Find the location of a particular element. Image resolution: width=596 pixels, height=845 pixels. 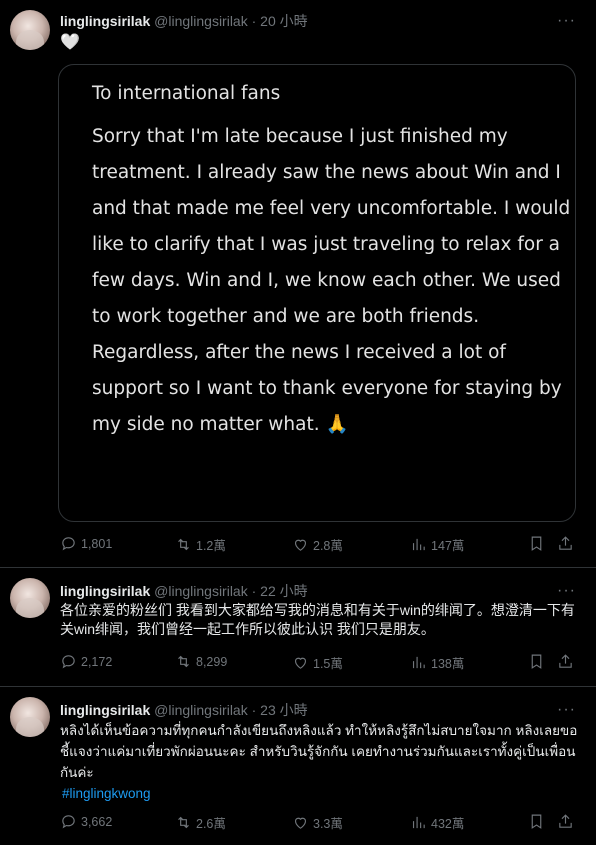

views-button: 138萬 is located at coordinates (437, 662).